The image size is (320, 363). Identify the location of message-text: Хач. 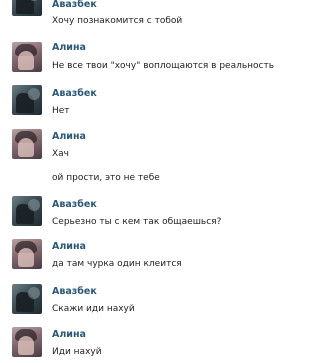
(60, 154).